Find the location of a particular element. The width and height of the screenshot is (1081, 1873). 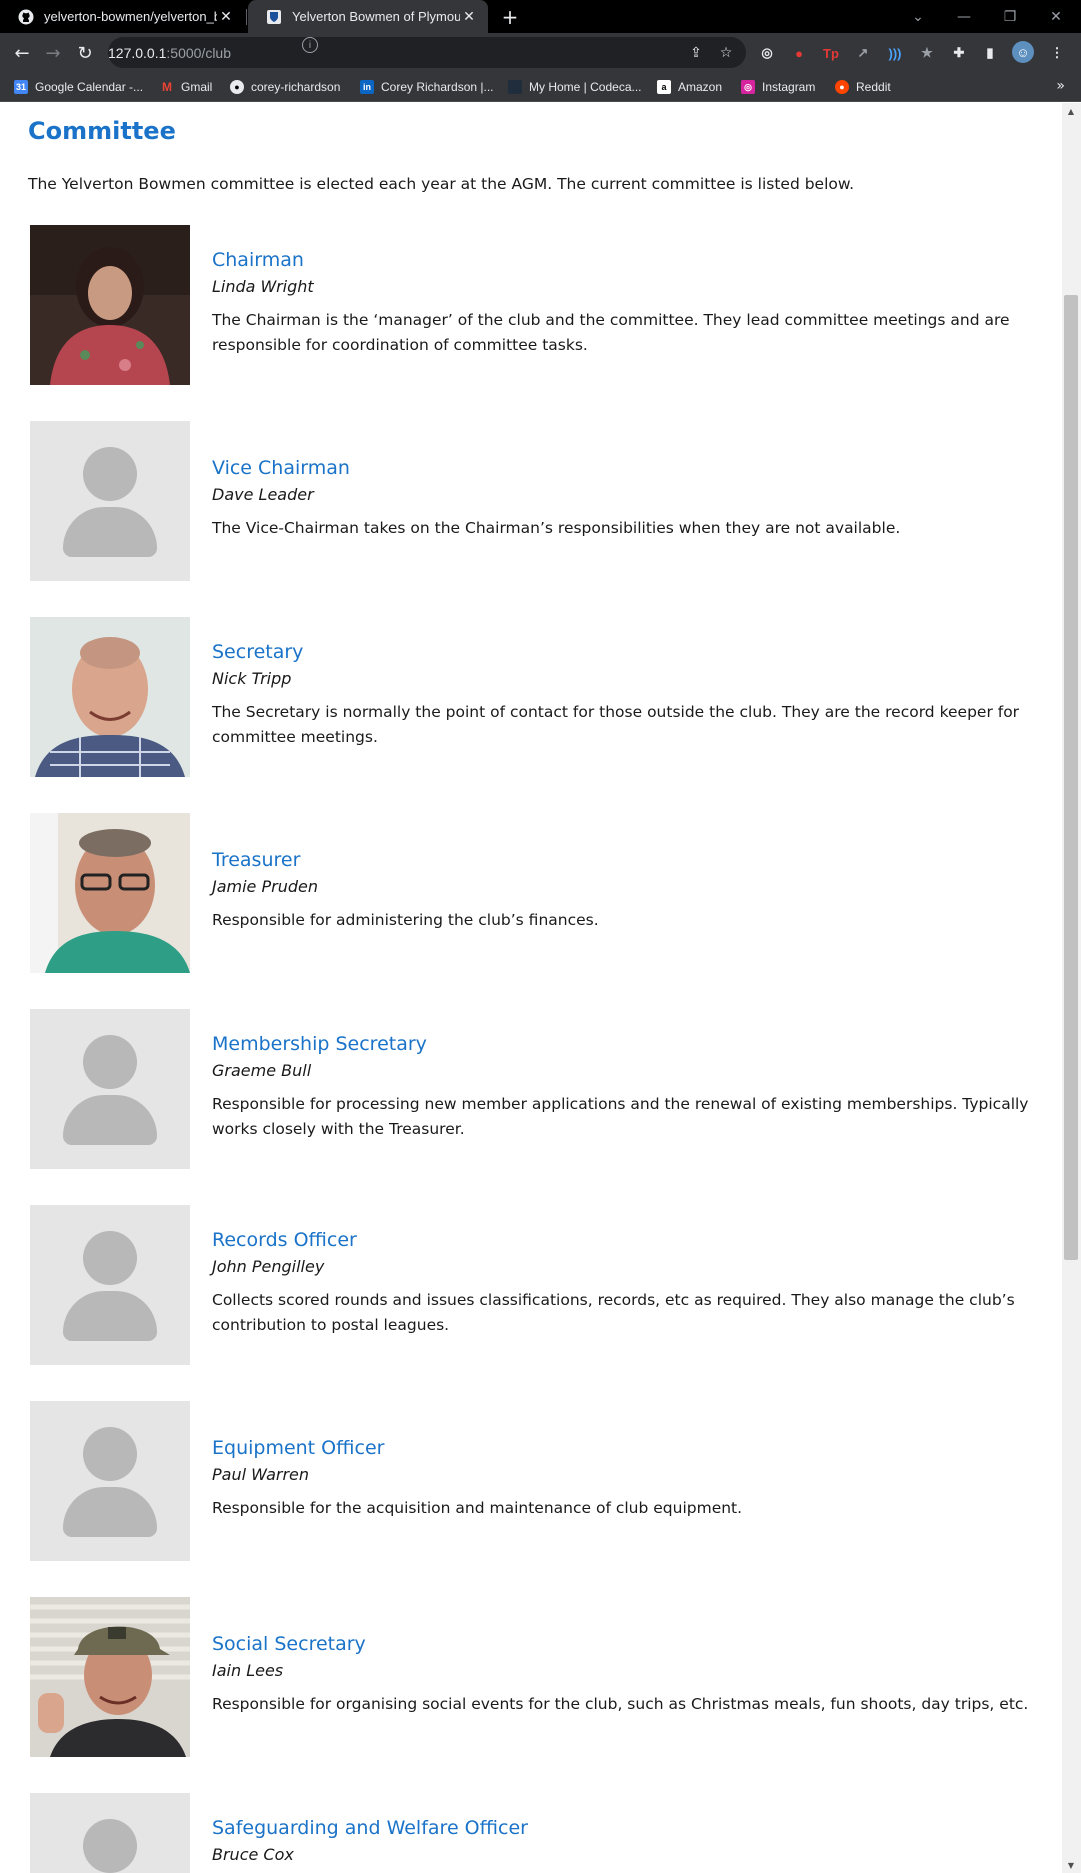

external-link-icon: ↗ is located at coordinates (863, 53).